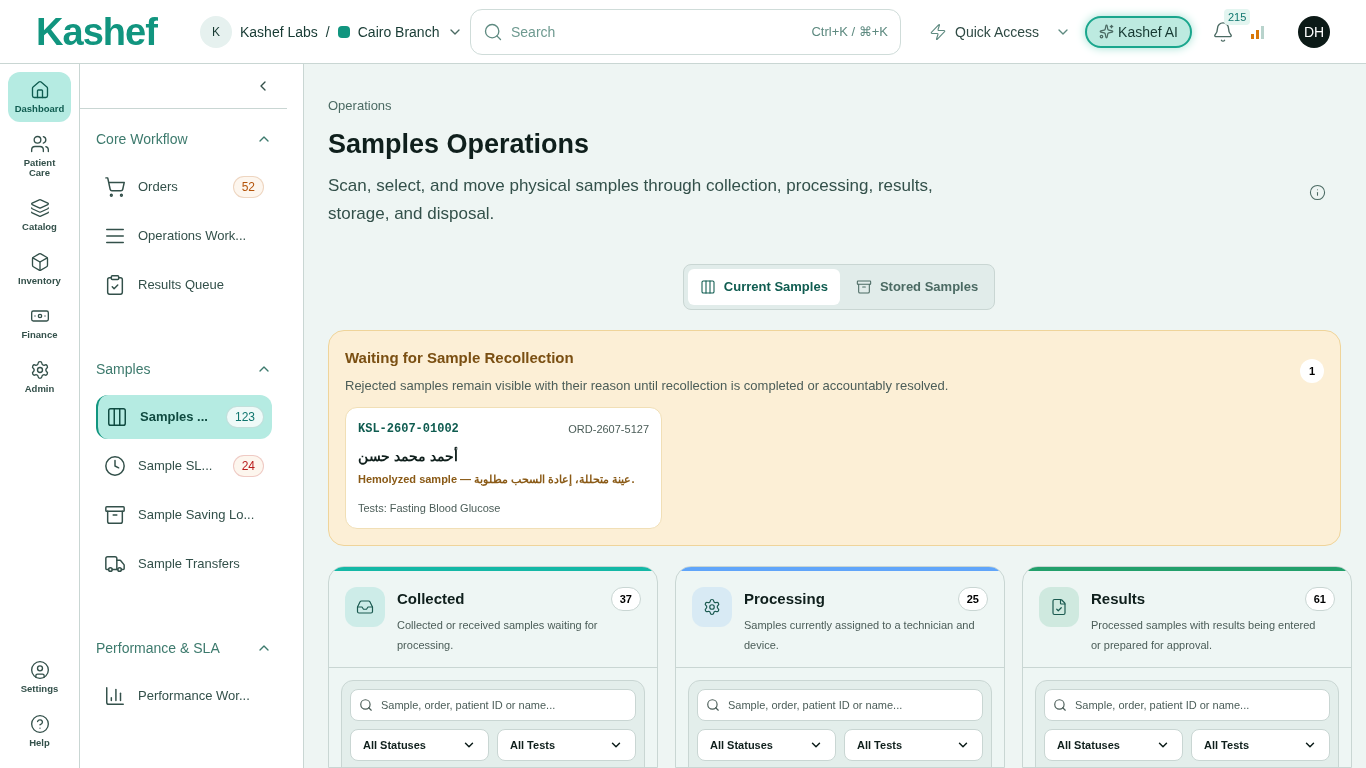 The height and width of the screenshot is (768, 1366). I want to click on count-badge: 1, so click(1312, 371).